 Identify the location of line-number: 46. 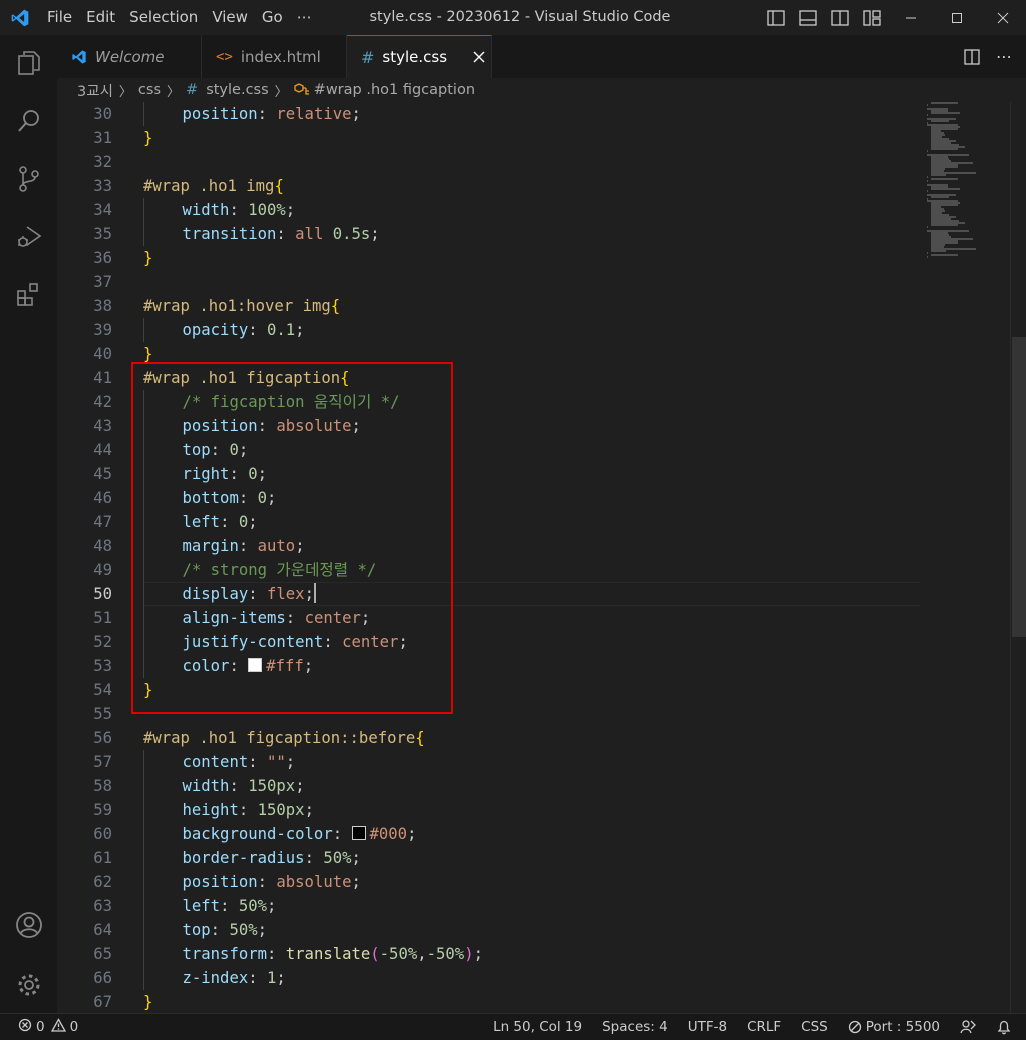
(102, 498).